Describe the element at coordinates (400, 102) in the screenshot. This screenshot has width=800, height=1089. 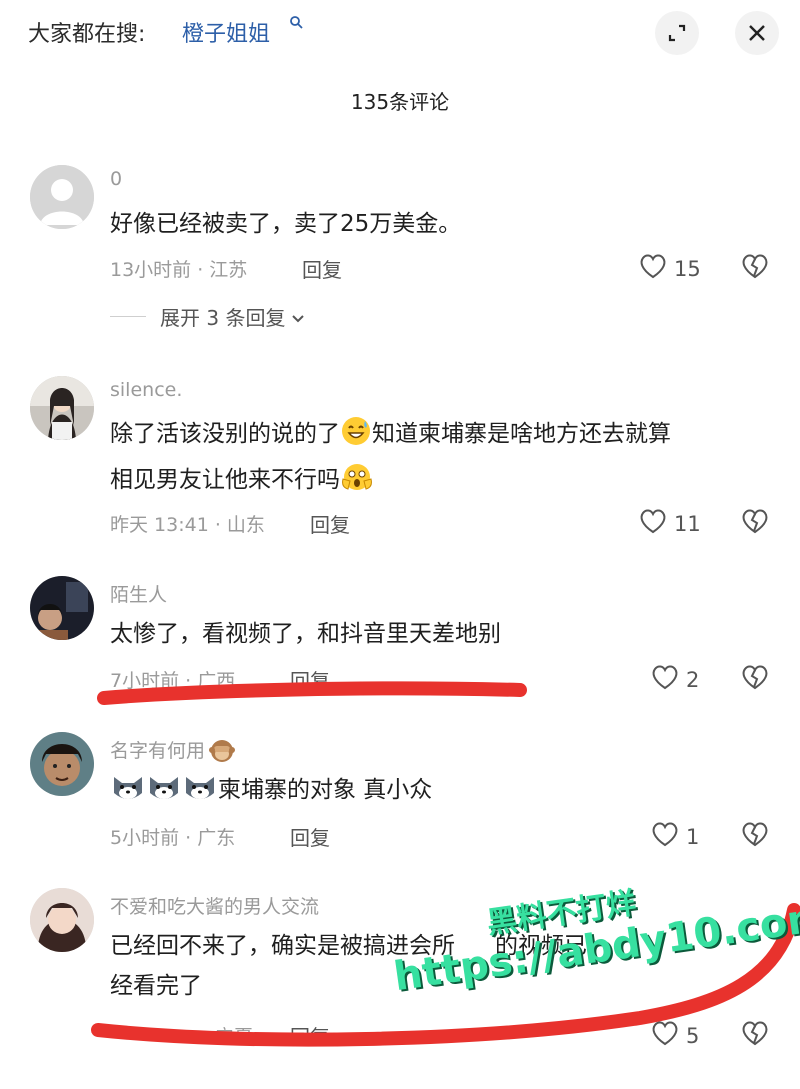
I see `comment-count-title: 135条评论` at that location.